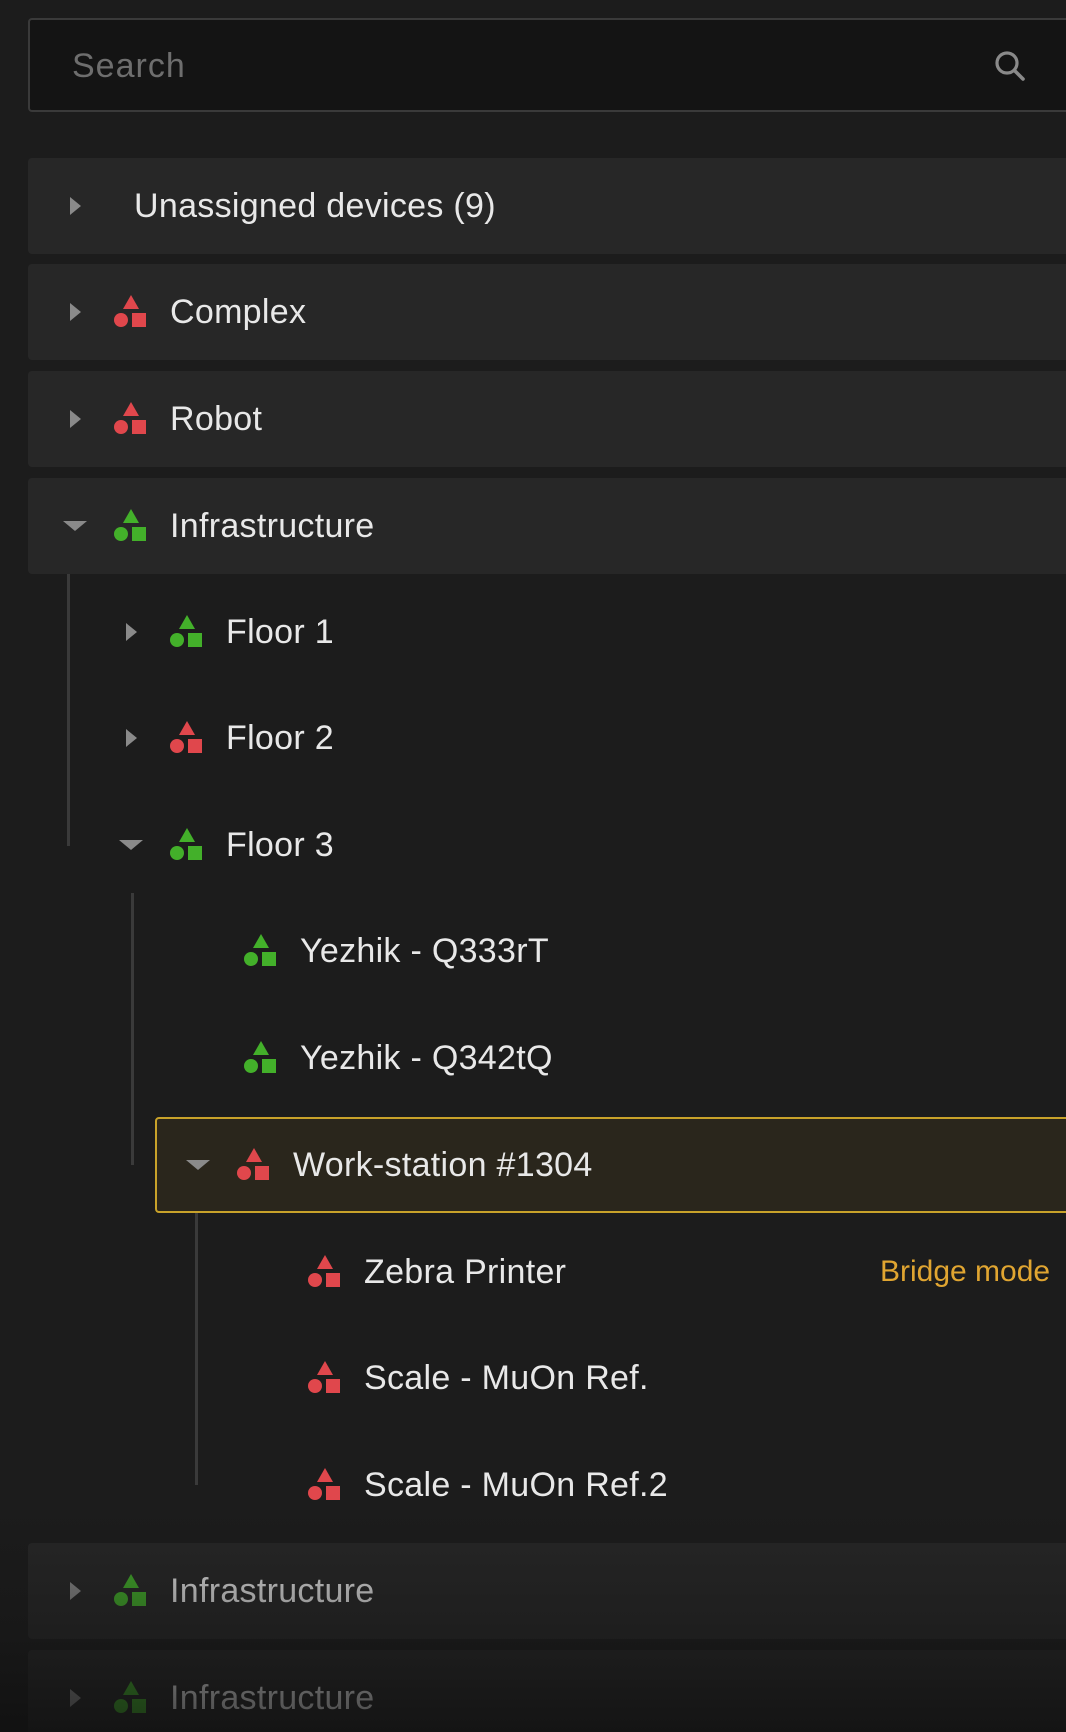  I want to click on tree-item-robot: Robot, so click(547, 419).